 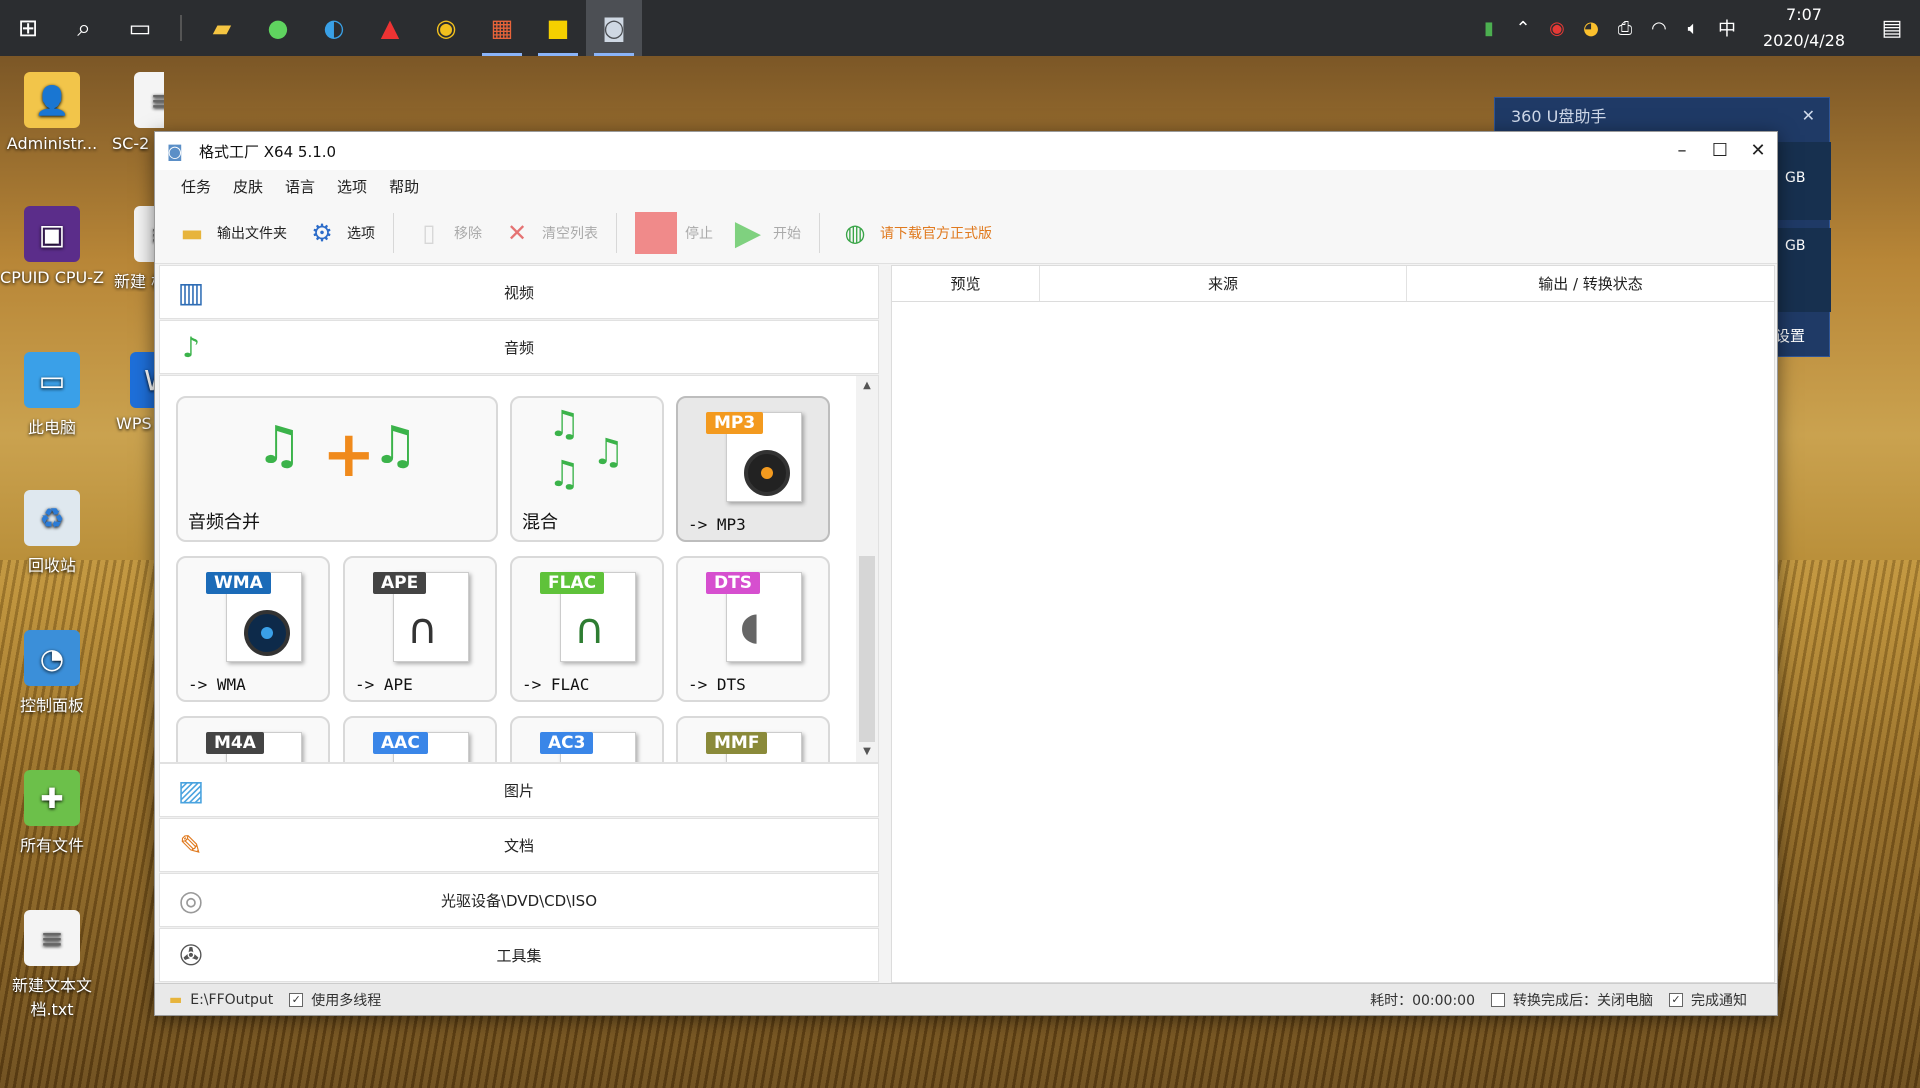 I want to click on desktop-icon-control-panel: ◔ 控制面板, so click(x=52, y=673).